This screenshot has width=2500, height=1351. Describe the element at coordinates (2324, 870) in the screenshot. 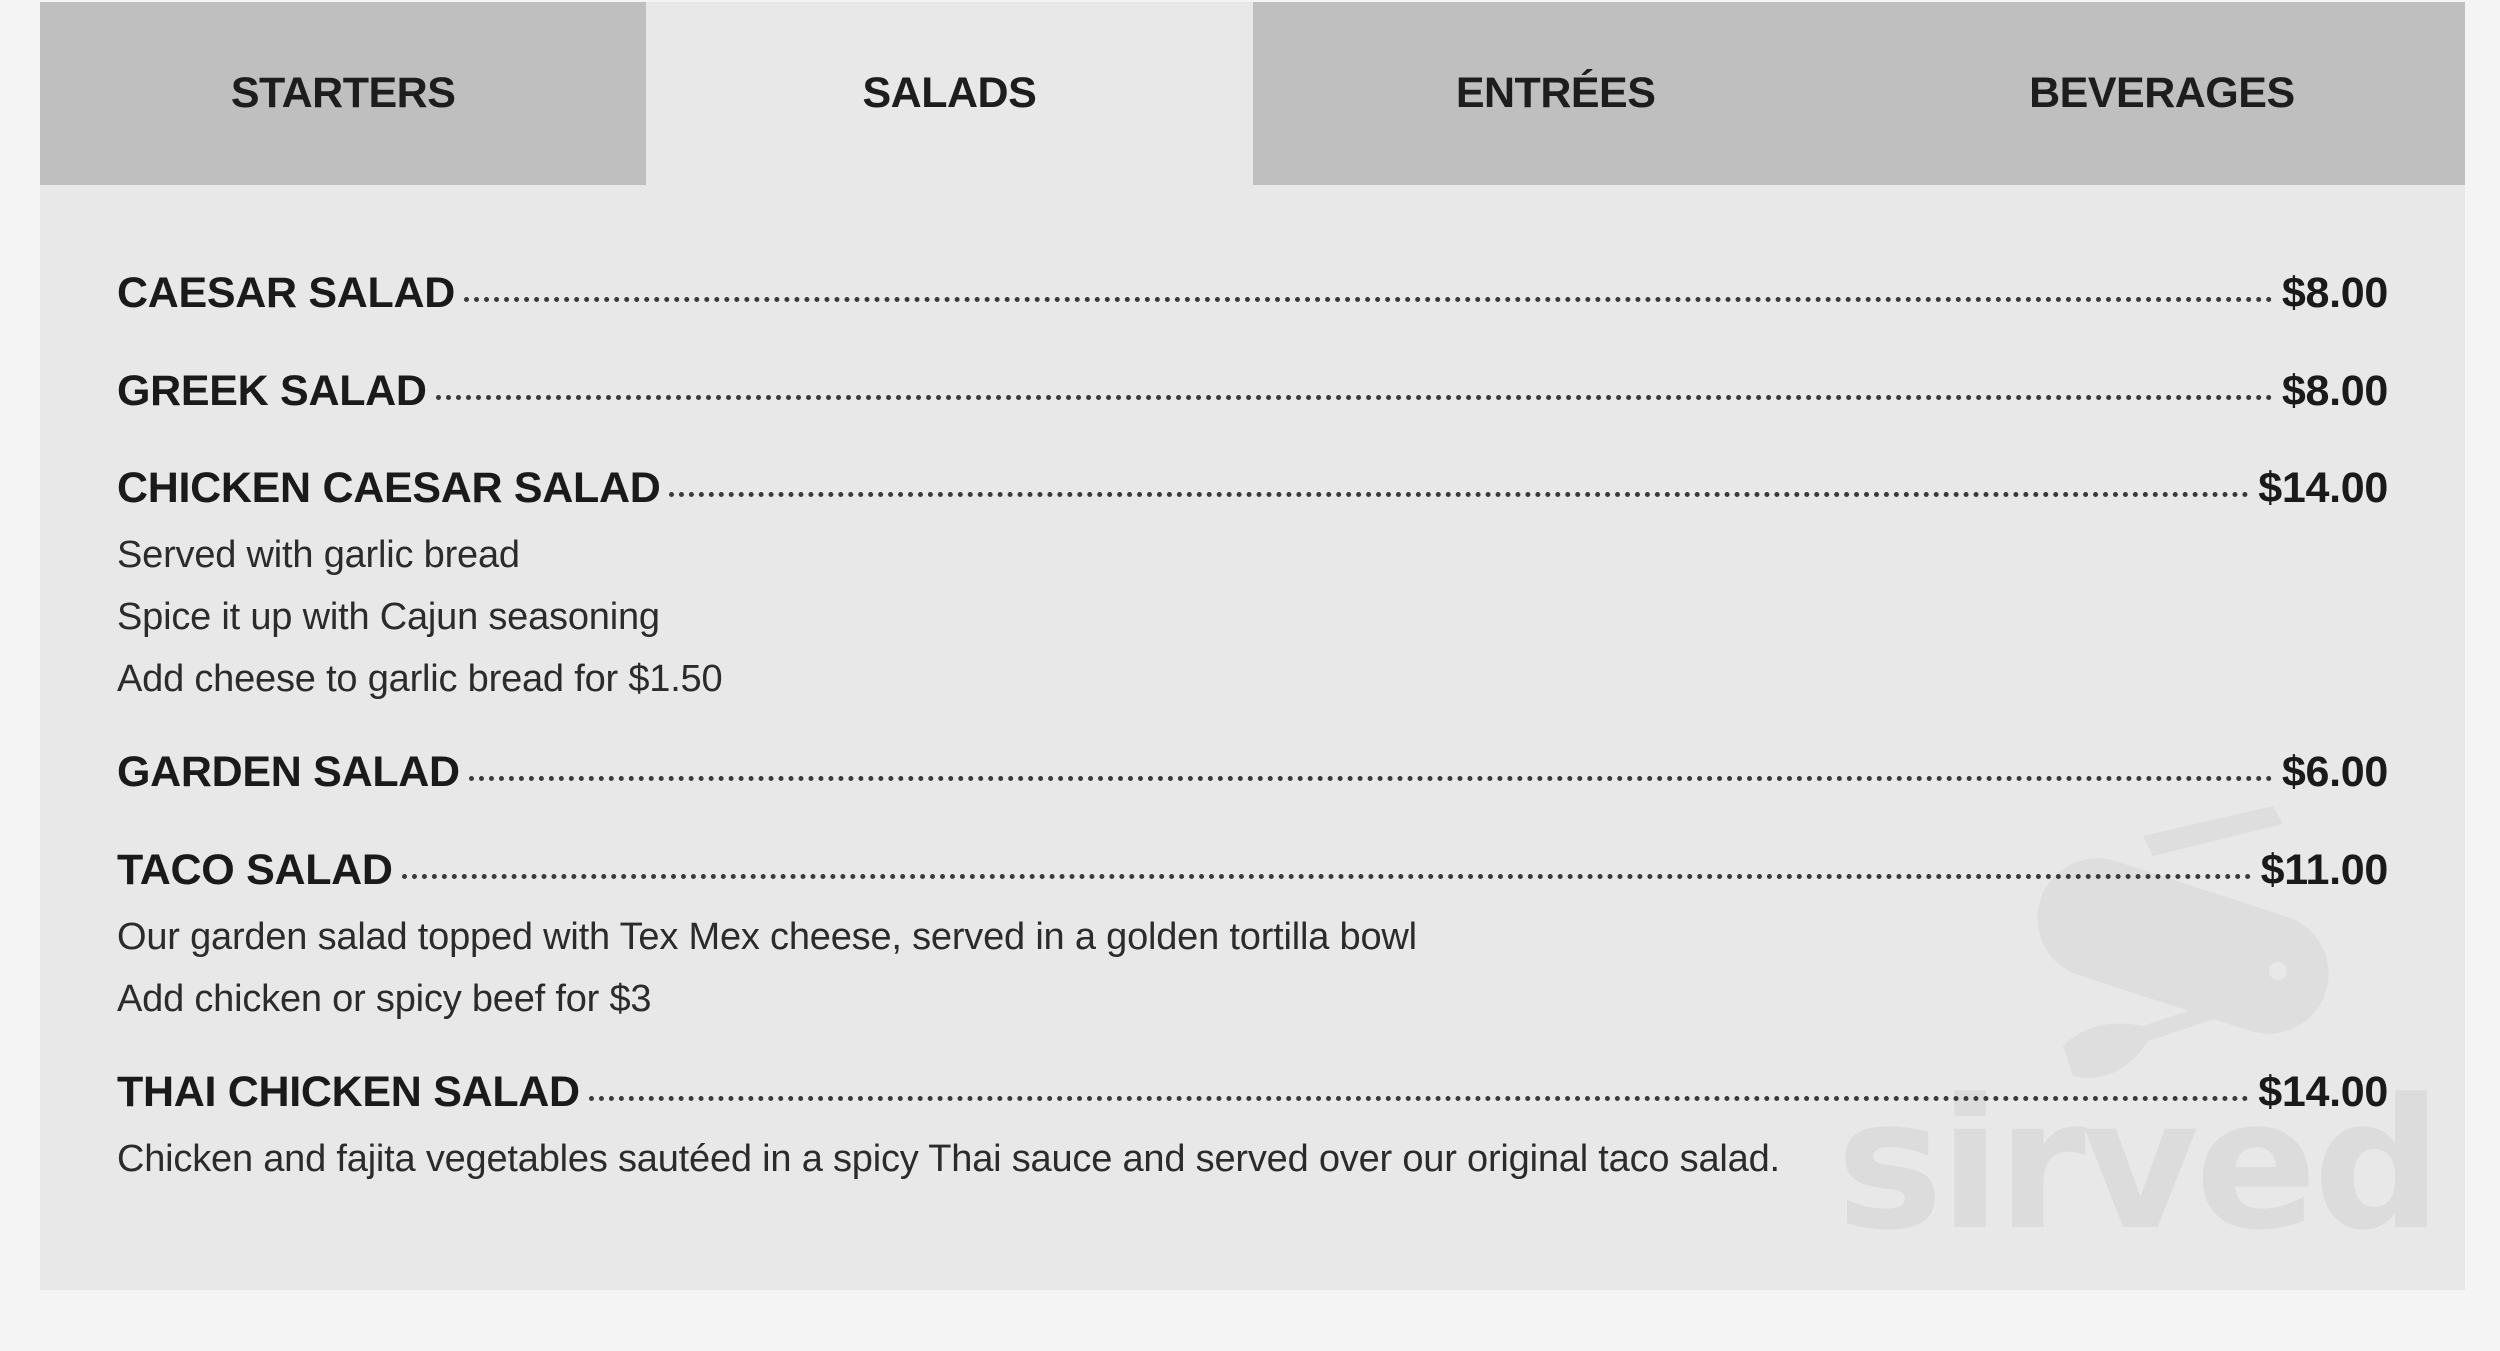

I see `item-price: $11.00` at that location.